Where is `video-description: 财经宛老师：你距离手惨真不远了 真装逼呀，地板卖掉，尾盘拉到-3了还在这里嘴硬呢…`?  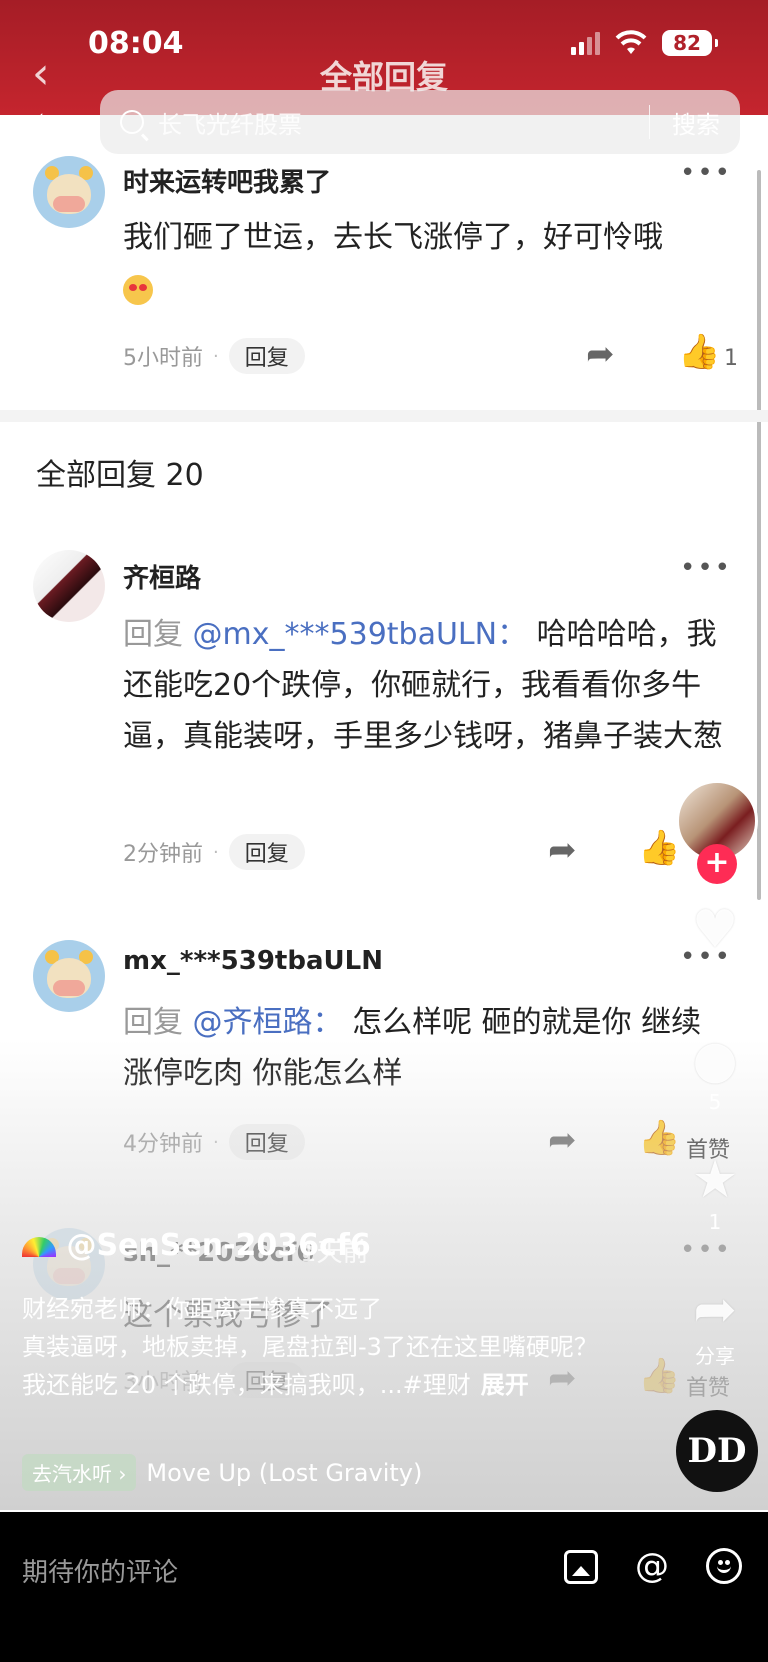
video-description: 财经宛老师：你距离手惨真不远了 真装逼呀，地板卖掉，尾盘拉到-3了还在这里嘴硬呢… is located at coordinates (322, 1347).